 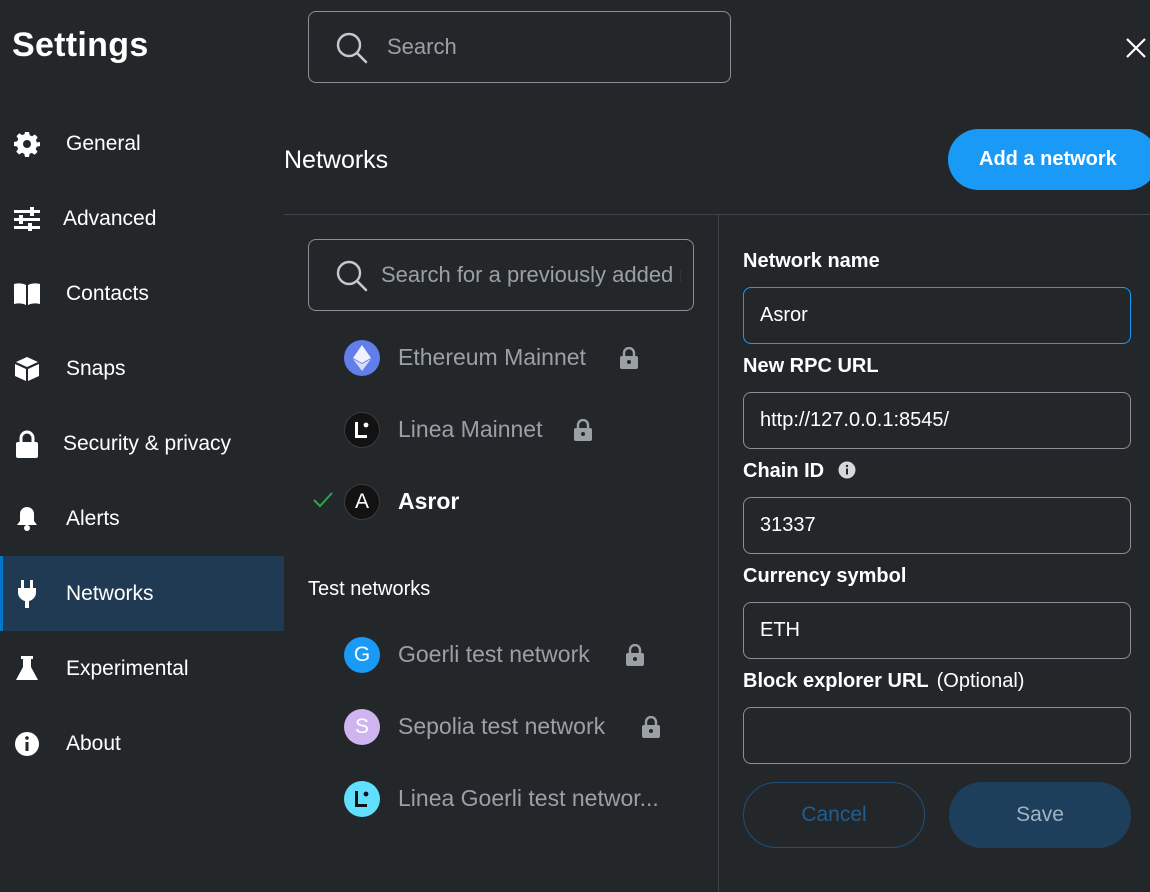 I want to click on sidebar-item-experimental: Experimental, so click(x=142, y=668).